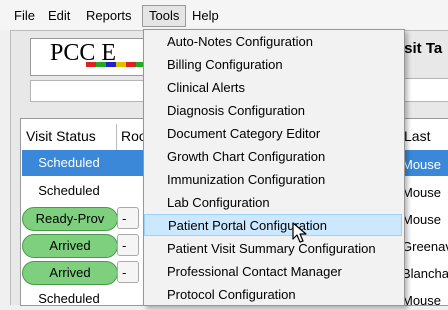 Image resolution: width=448 pixels, height=310 pixels. I want to click on search-input, so click(88, 91).